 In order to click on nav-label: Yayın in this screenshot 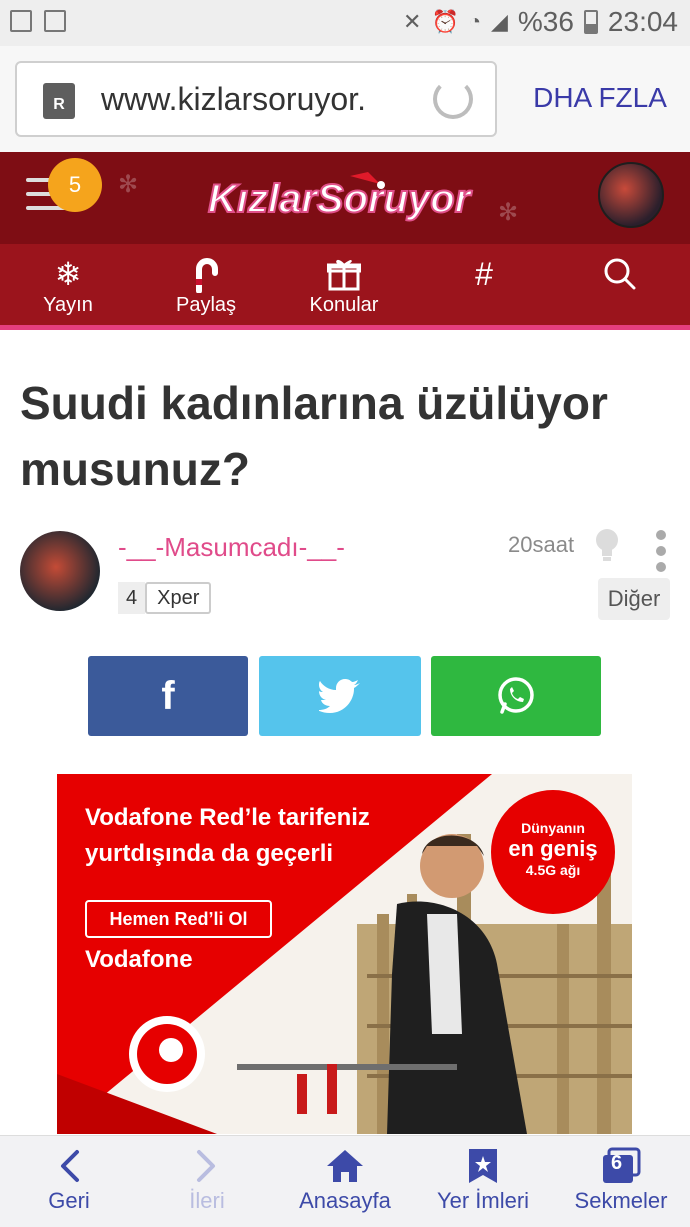, I will do `click(68, 305)`.